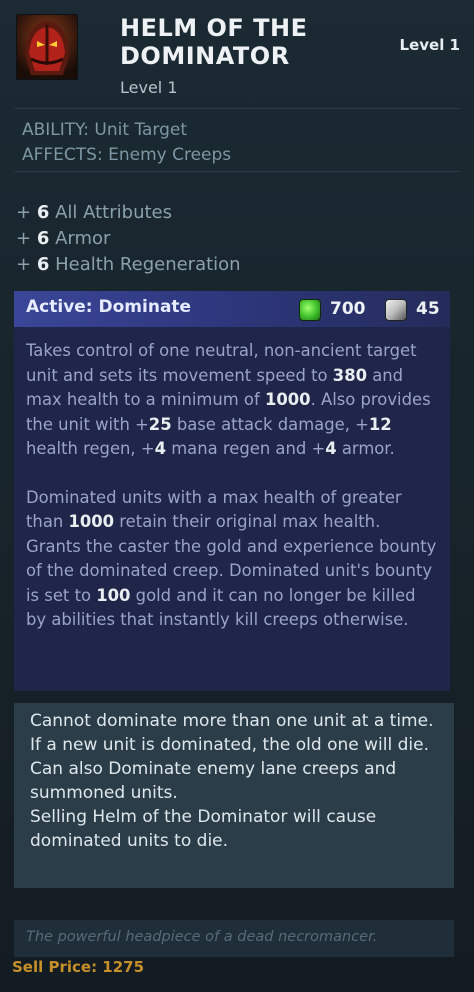 Image resolution: width=474 pixels, height=992 pixels. Describe the element at coordinates (348, 309) in the screenshot. I see `mana-cost-value: 700` at that location.